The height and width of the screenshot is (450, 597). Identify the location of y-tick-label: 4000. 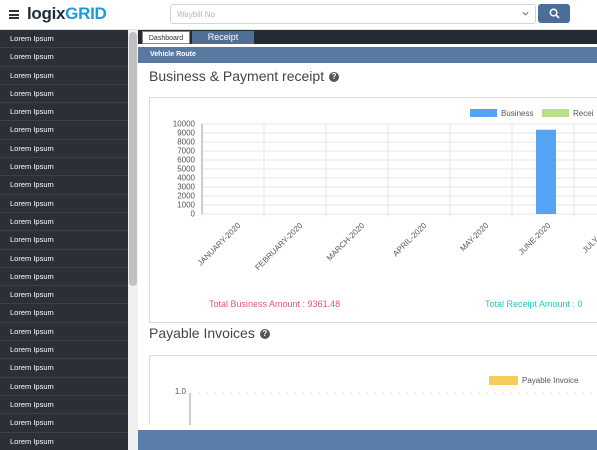
(186, 178).